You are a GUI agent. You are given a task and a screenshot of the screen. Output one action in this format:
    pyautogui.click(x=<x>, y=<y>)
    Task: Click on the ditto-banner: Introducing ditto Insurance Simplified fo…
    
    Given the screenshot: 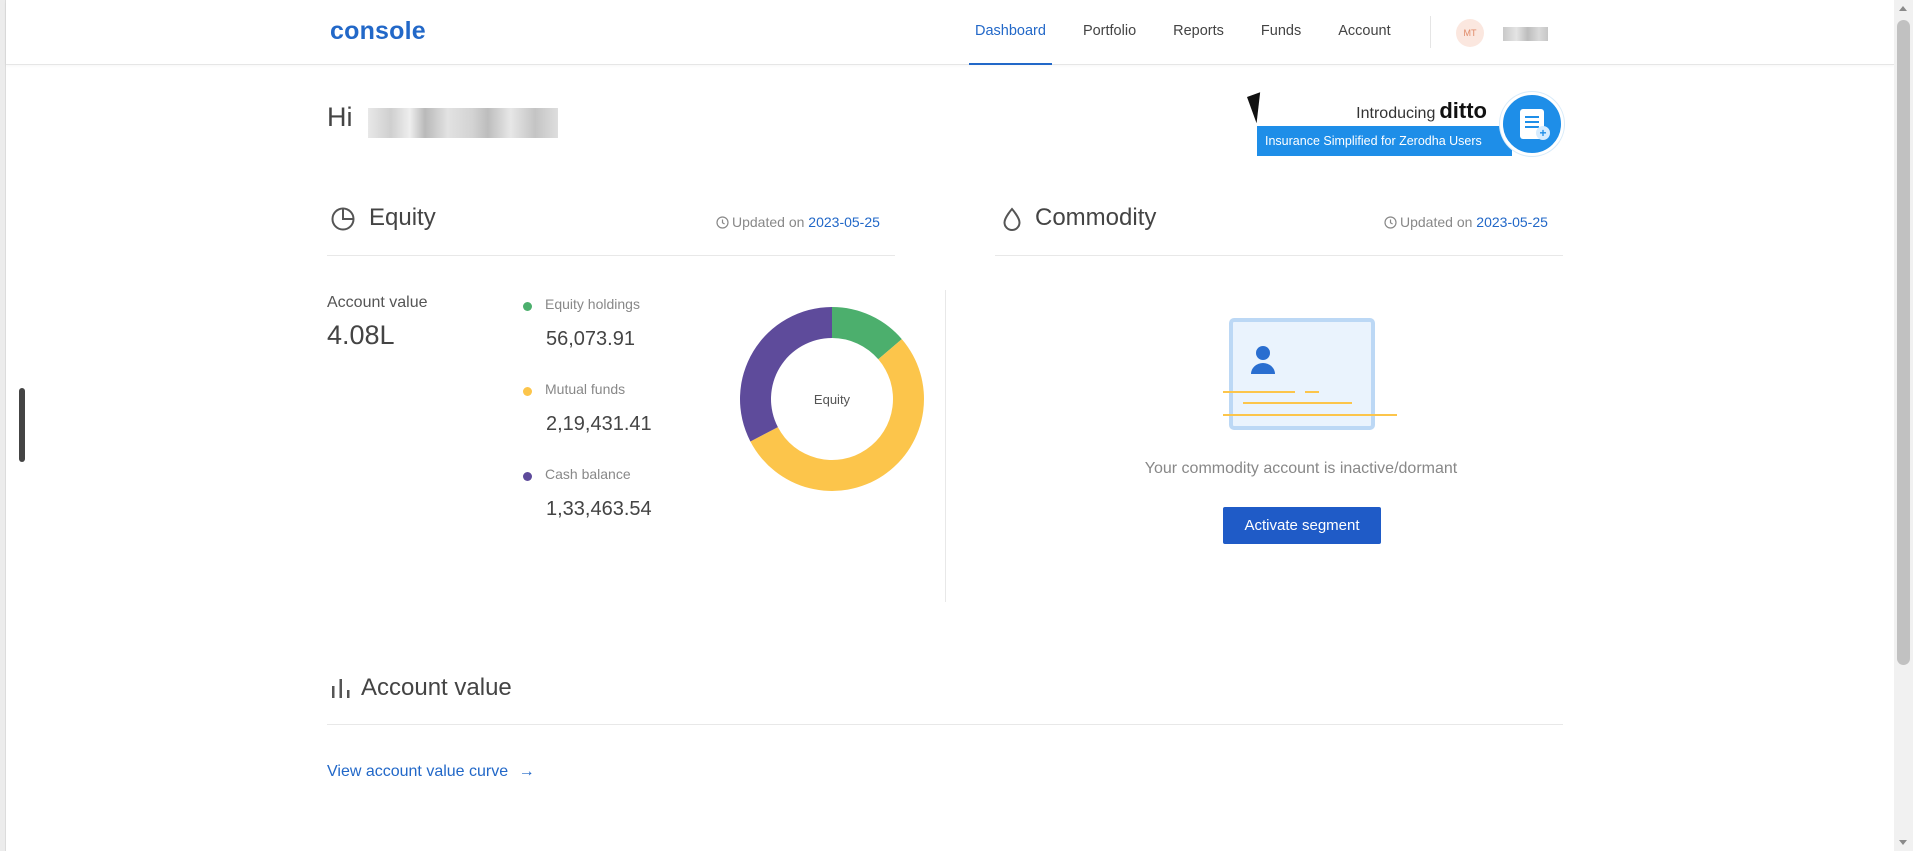 What is the action you would take?
    pyautogui.click(x=1410, y=125)
    